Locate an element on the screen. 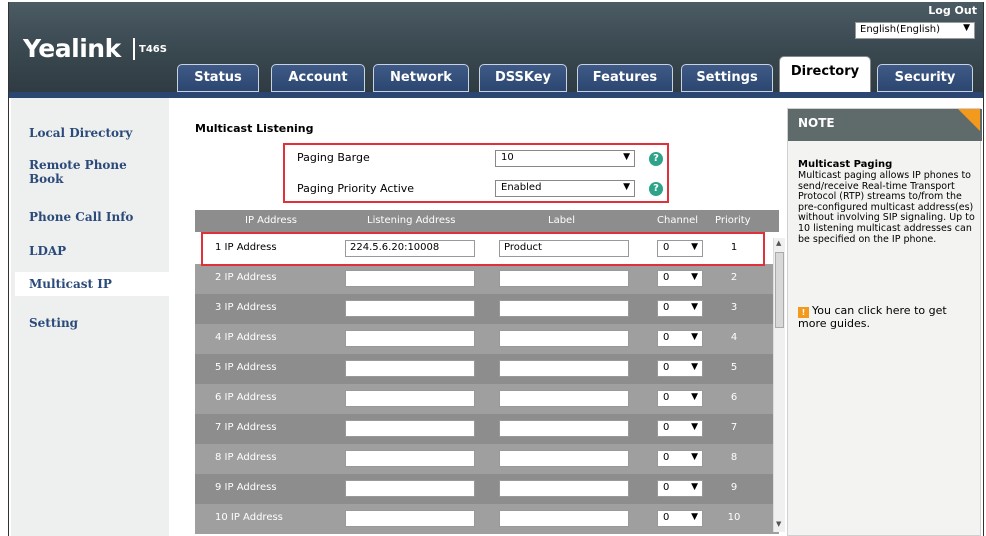 The width and height of the screenshot is (986, 536). tab-dsskey: DSSKey is located at coordinates (523, 78).